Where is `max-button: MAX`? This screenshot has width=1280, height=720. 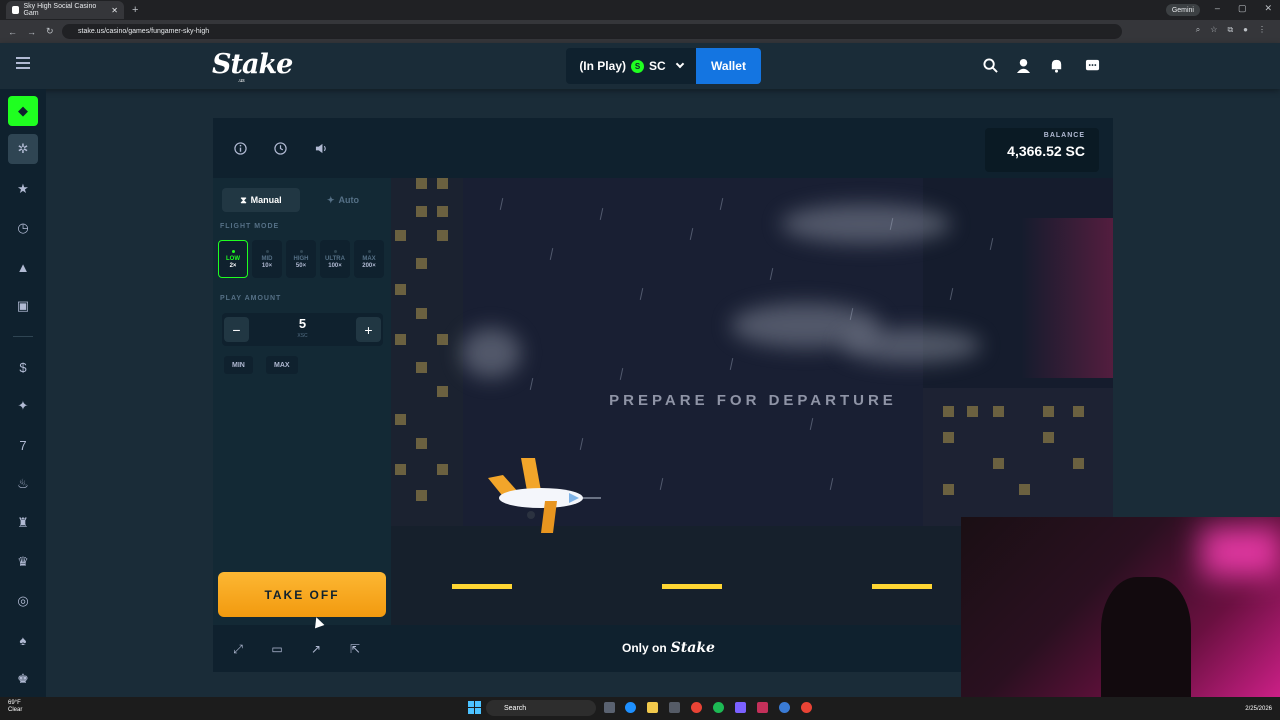 max-button: MAX is located at coordinates (282, 365).